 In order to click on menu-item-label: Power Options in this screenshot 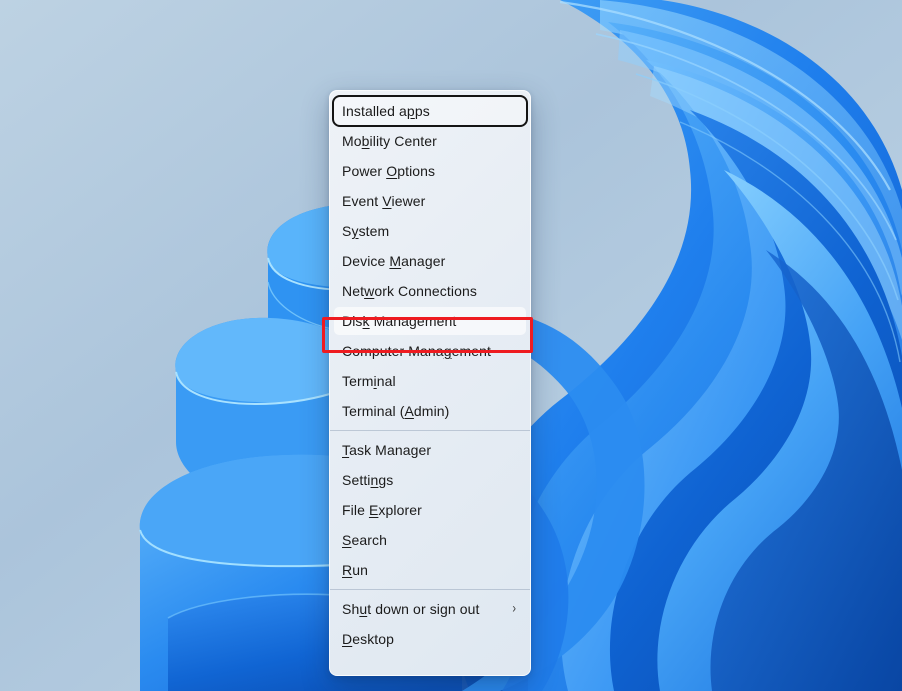, I will do `click(389, 171)`.